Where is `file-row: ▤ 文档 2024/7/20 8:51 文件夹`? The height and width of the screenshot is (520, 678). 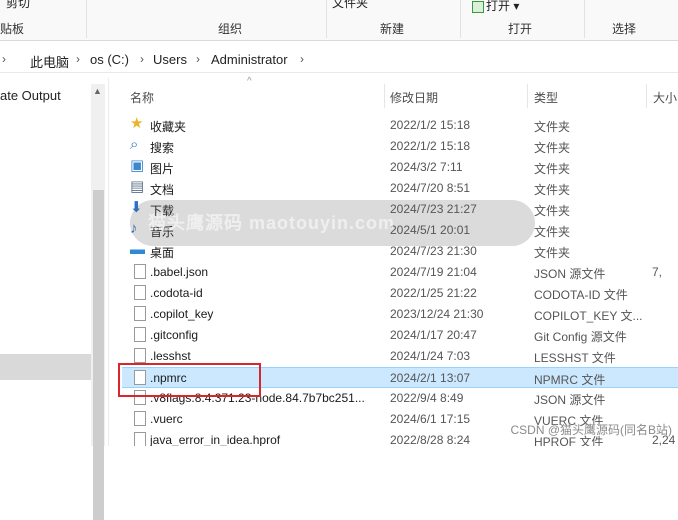
file-row: ▤ 文档 2024/7/20 8:51 文件夹 is located at coordinates (400, 188).